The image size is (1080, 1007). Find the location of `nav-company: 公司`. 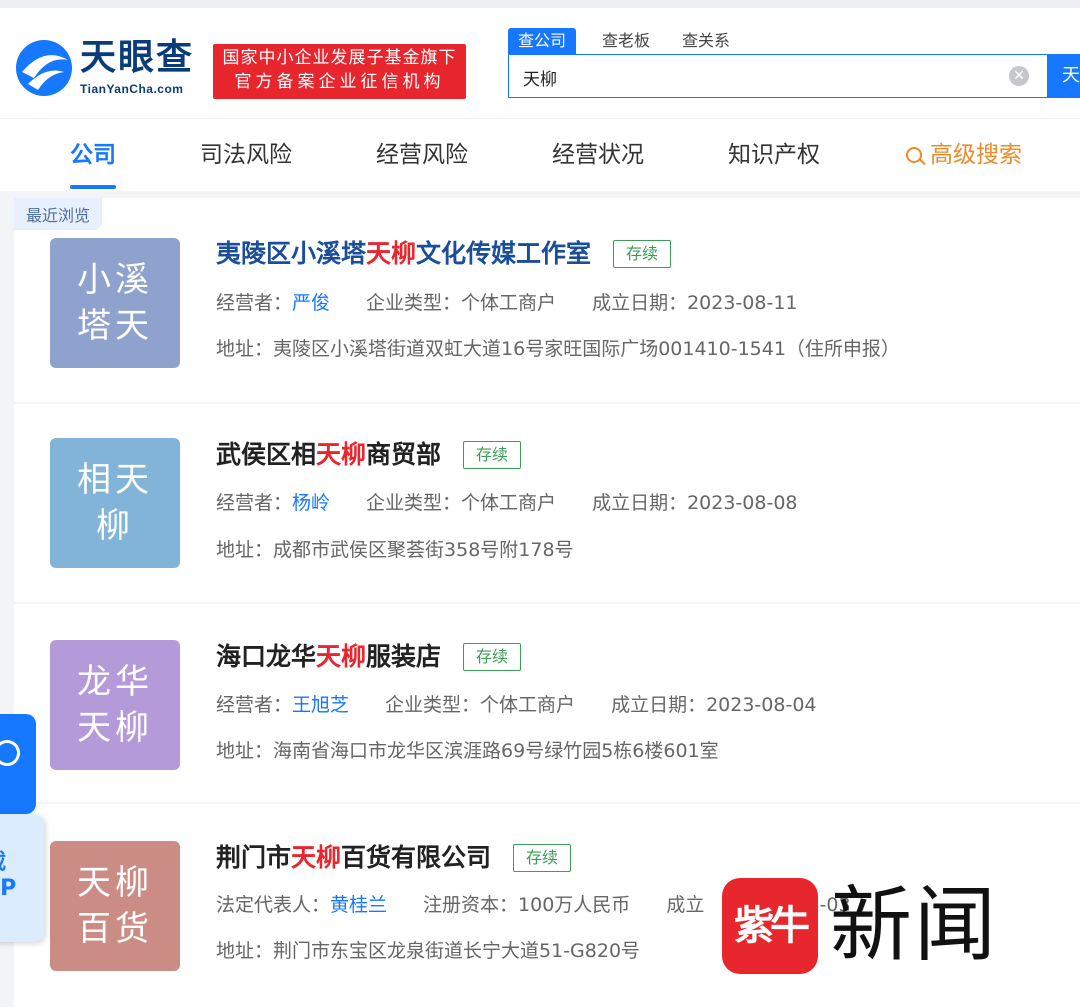

nav-company: 公司 is located at coordinates (93, 155).